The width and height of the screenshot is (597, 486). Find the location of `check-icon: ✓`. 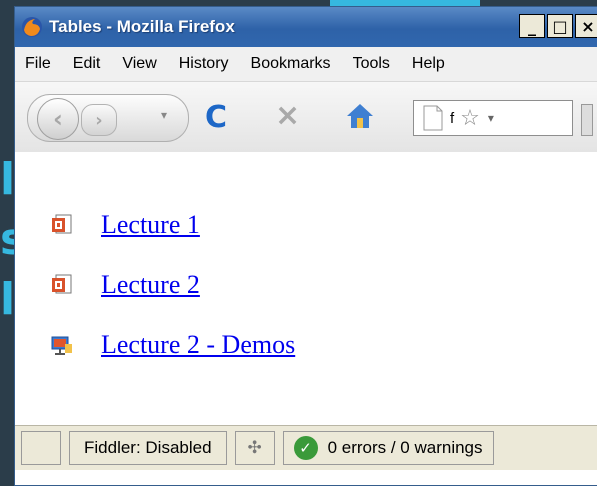

check-icon: ✓ is located at coordinates (305, 448).